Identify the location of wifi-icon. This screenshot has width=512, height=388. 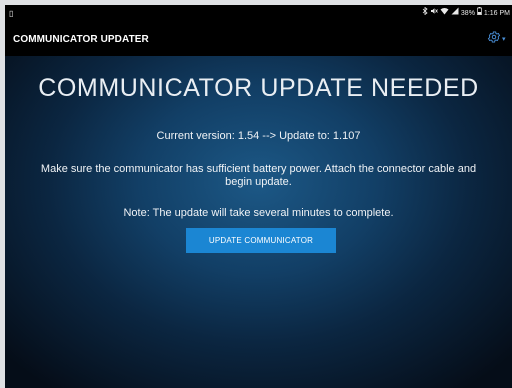
(444, 14).